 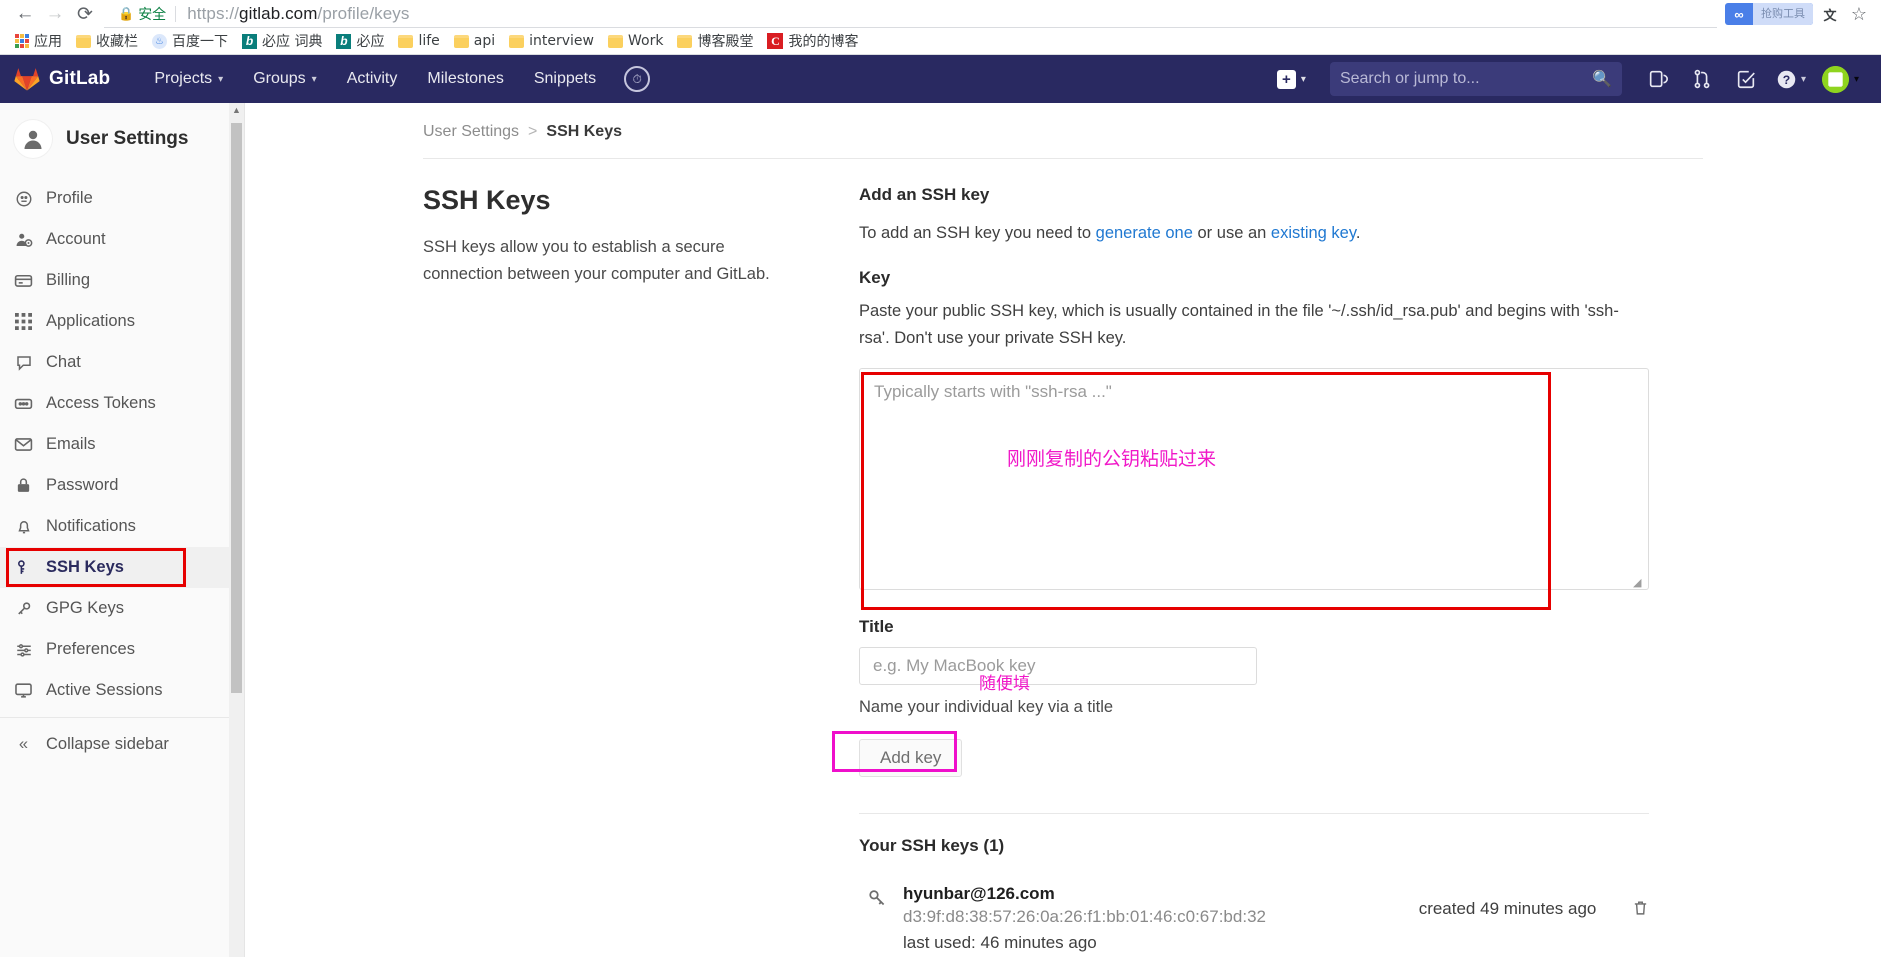 What do you see at coordinates (1313, 233) in the screenshot?
I see `existing-key-link: existing key` at bounding box center [1313, 233].